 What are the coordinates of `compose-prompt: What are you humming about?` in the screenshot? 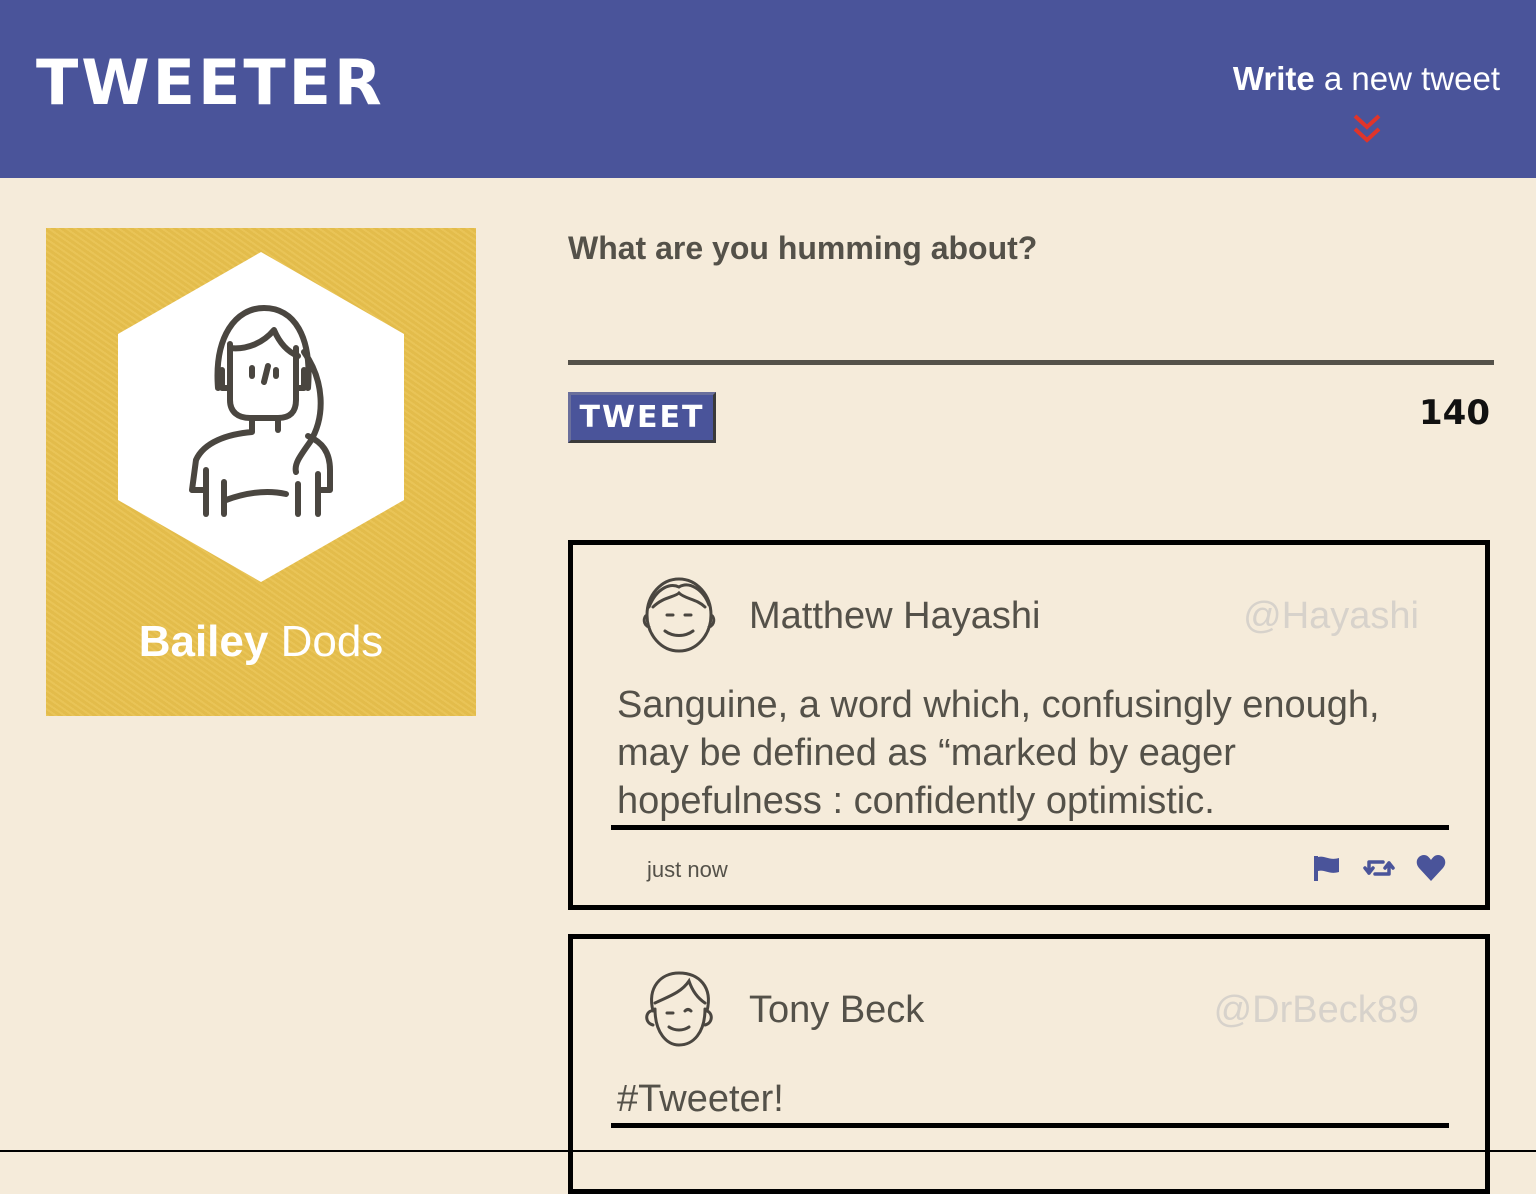 It's located at (803, 248).